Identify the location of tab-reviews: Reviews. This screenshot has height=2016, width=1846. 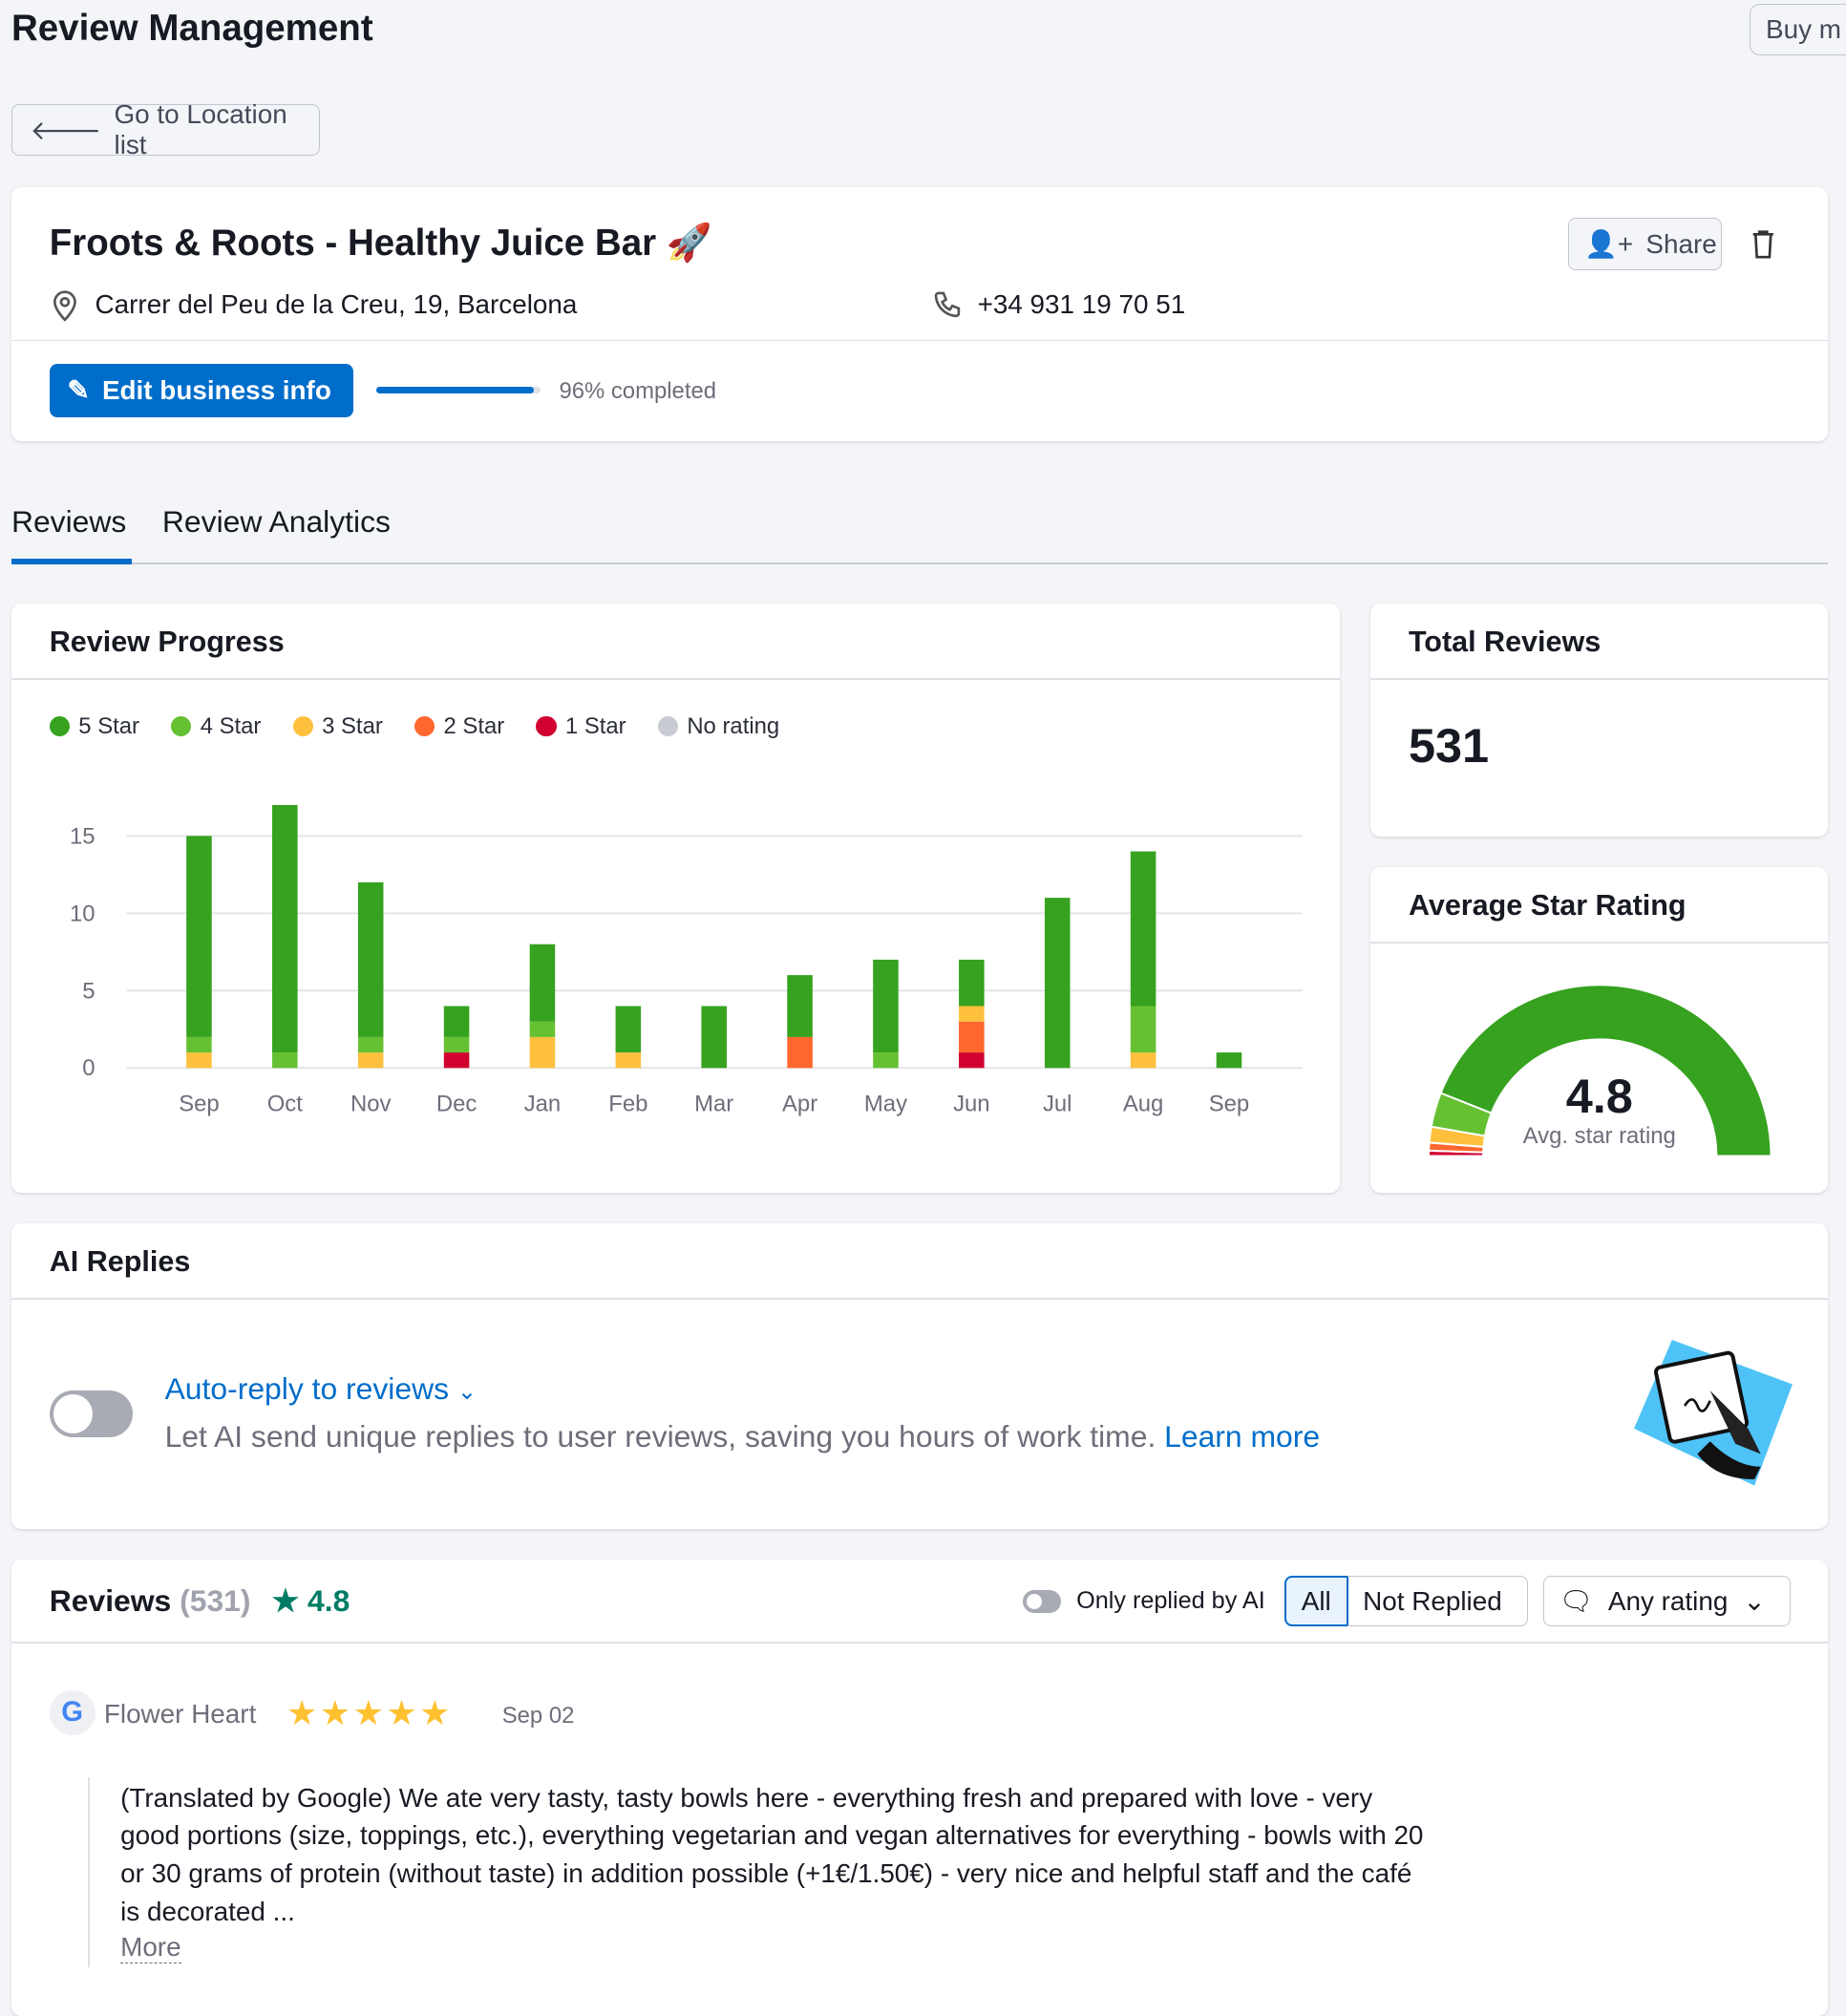
(68, 522).